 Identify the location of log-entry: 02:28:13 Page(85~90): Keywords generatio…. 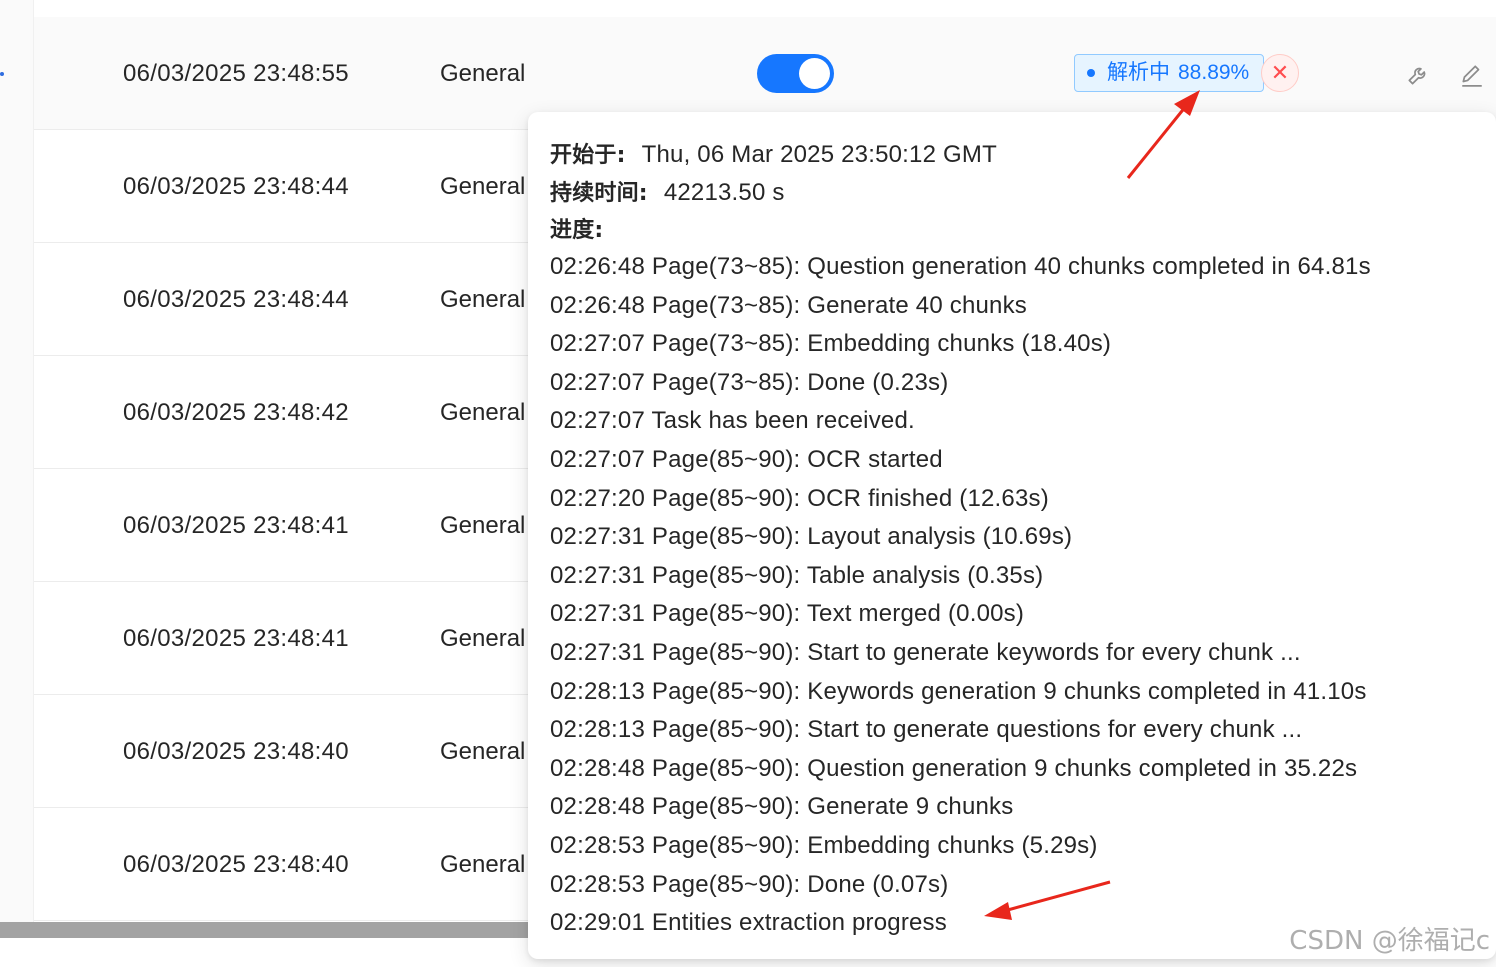
(958, 691).